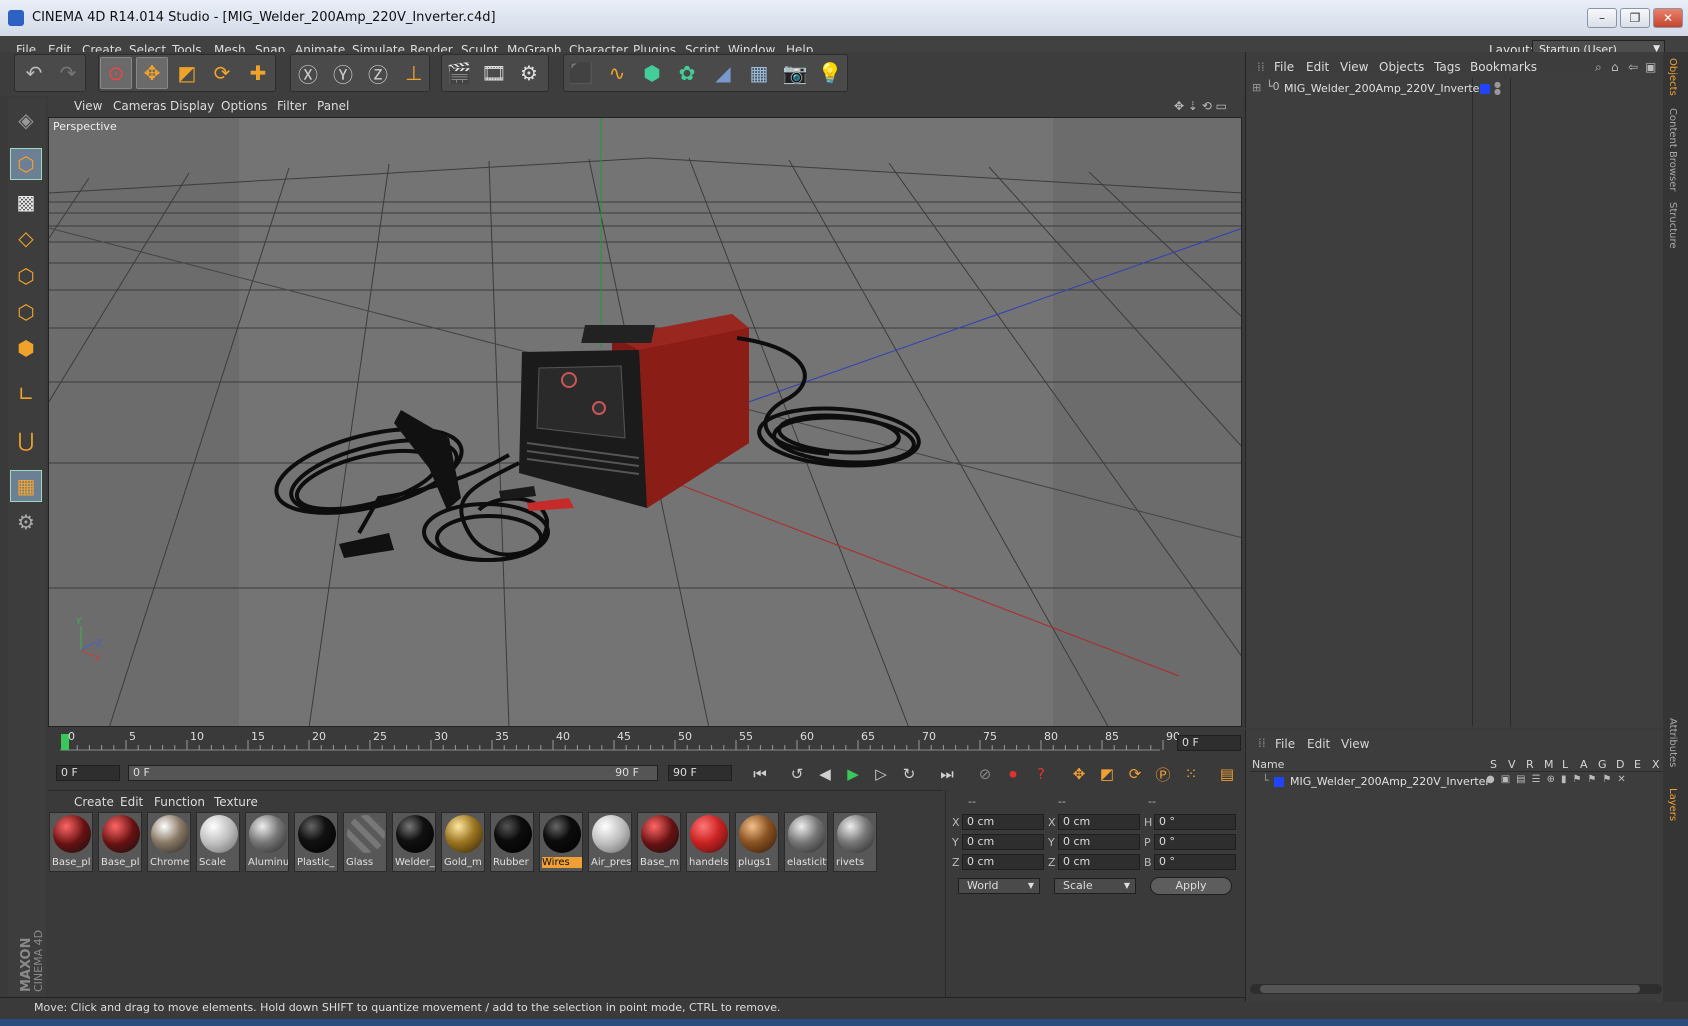 This screenshot has height=1026, width=1688. Describe the element at coordinates (343, 73) in the screenshot. I see `y-axis-lock-icon: Ⓨ` at that location.